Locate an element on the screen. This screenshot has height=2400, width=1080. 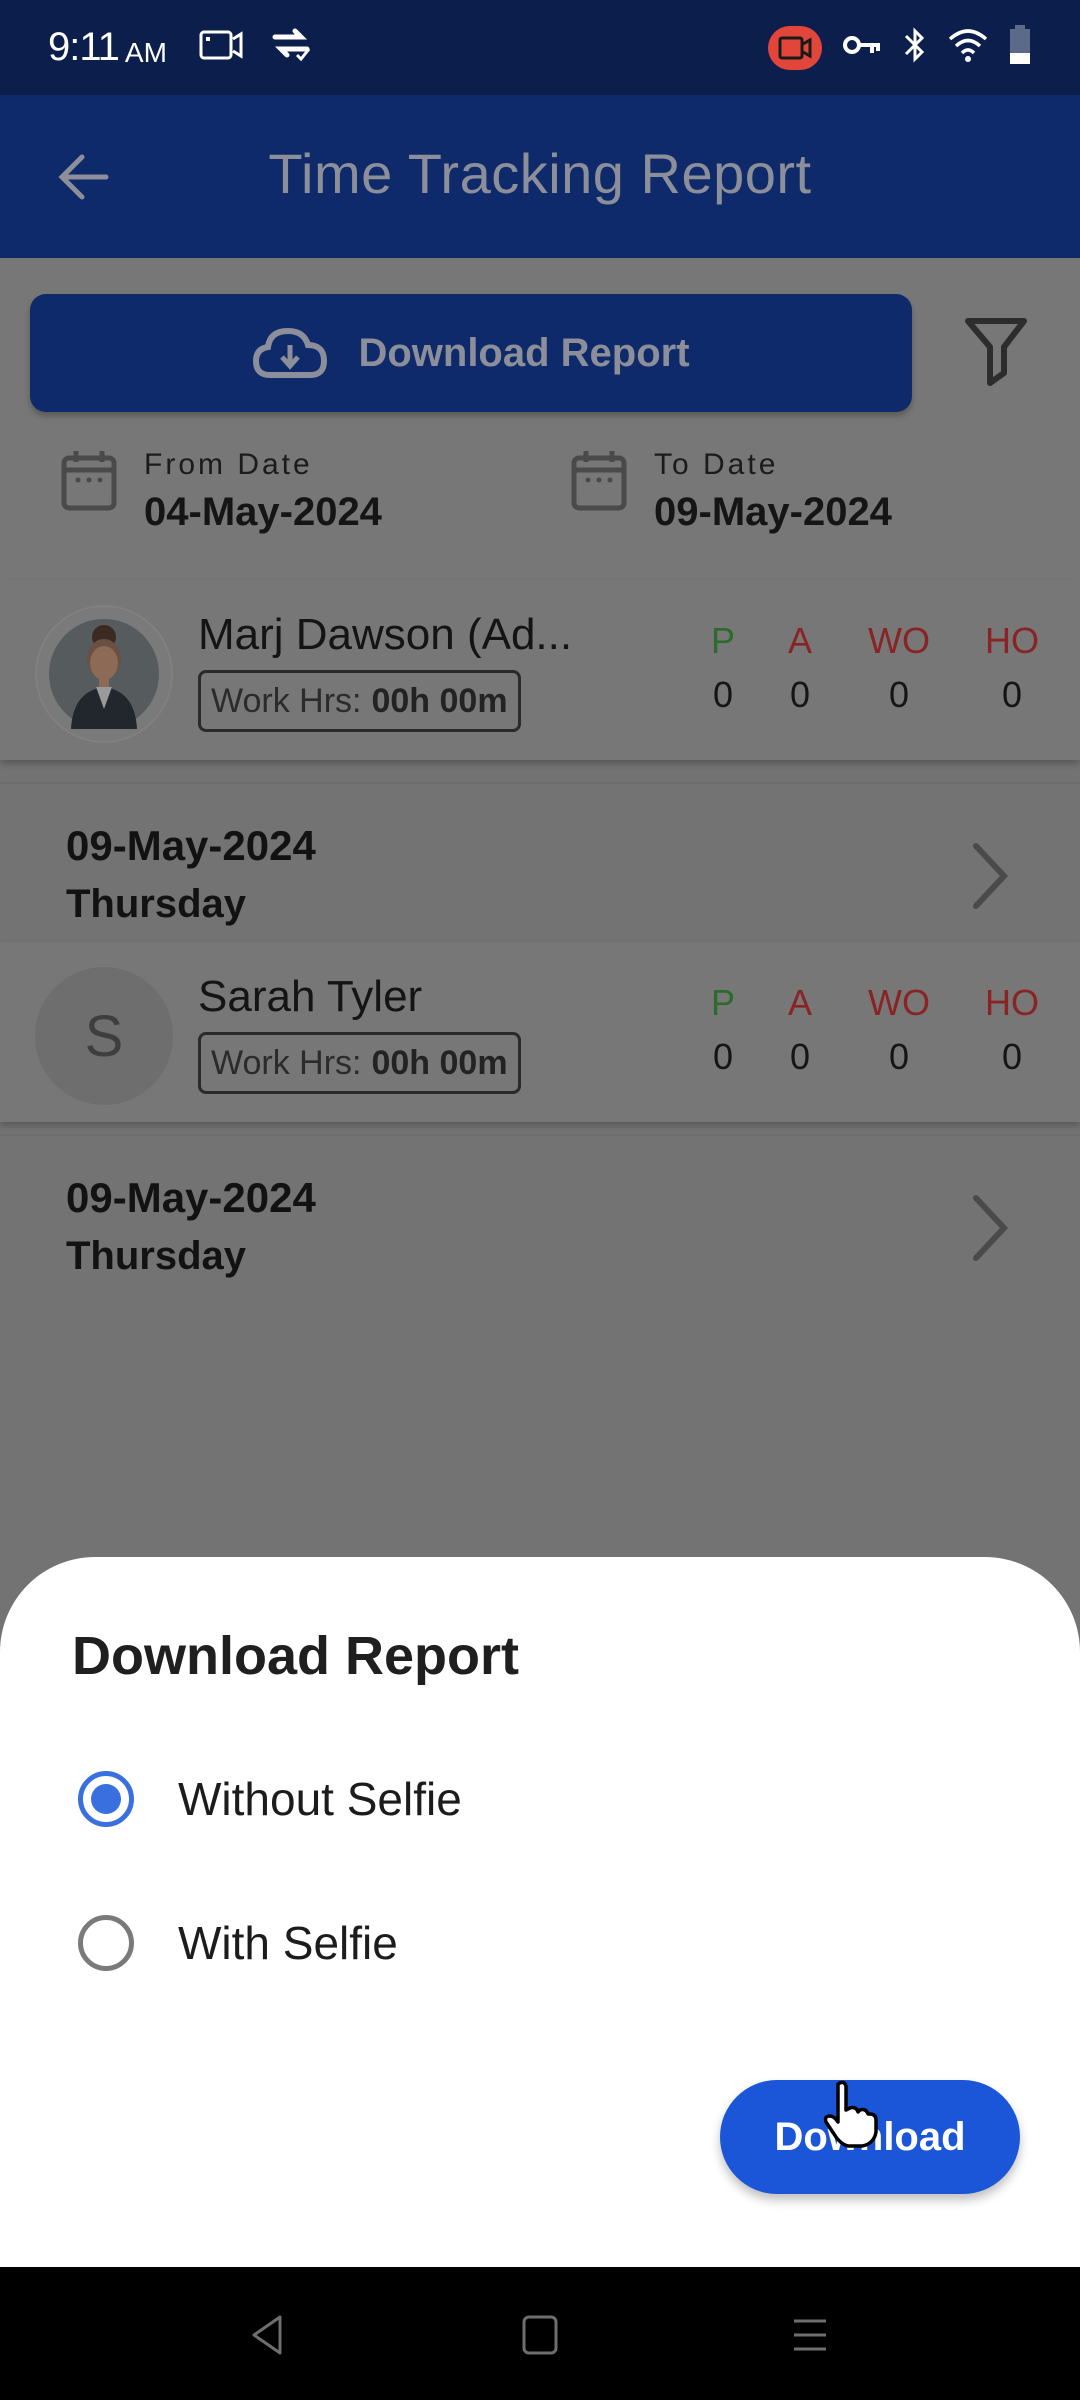
screen-record-icon is located at coordinates (221, 47).